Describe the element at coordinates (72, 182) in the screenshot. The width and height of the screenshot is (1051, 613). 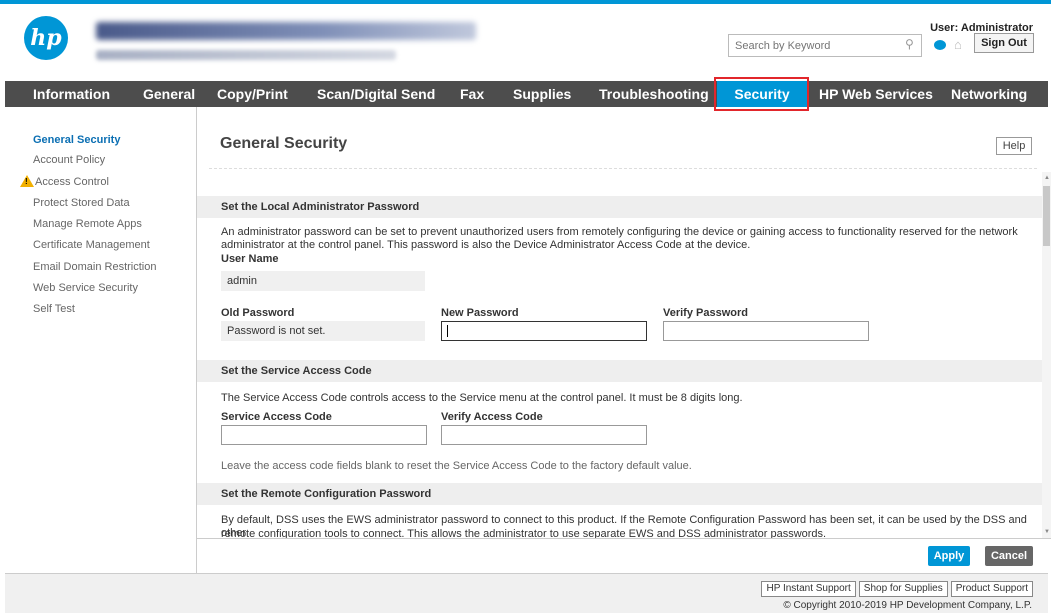
I see `sidebar-item-access-control: Access Control` at that location.